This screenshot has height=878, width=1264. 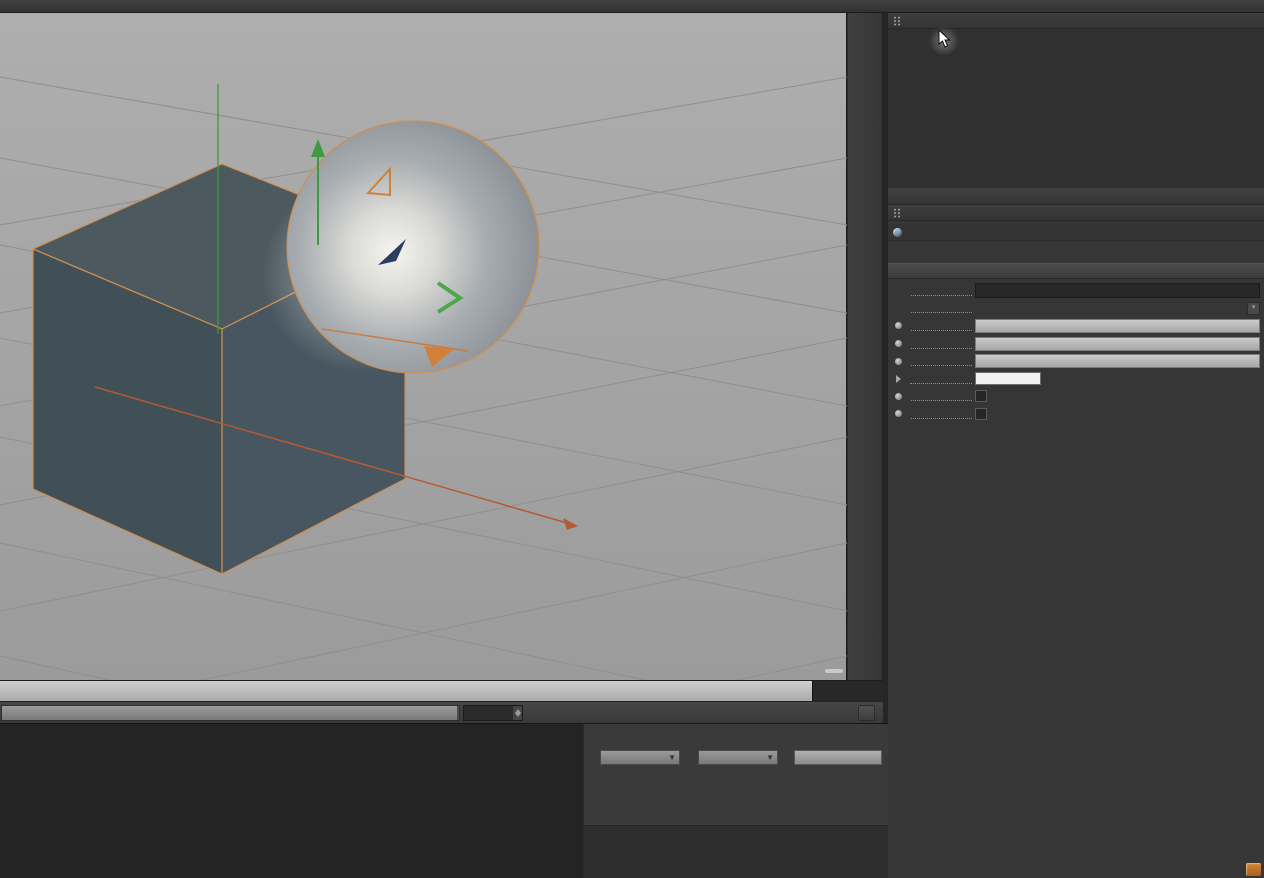 I want to click on attr-row-enabled, so click(x=1076, y=397).